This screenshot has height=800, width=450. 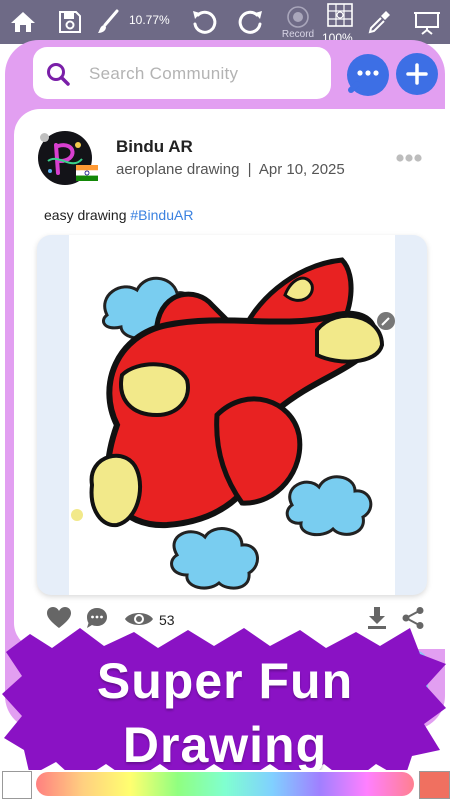 I want to click on chat-button, so click(x=368, y=75).